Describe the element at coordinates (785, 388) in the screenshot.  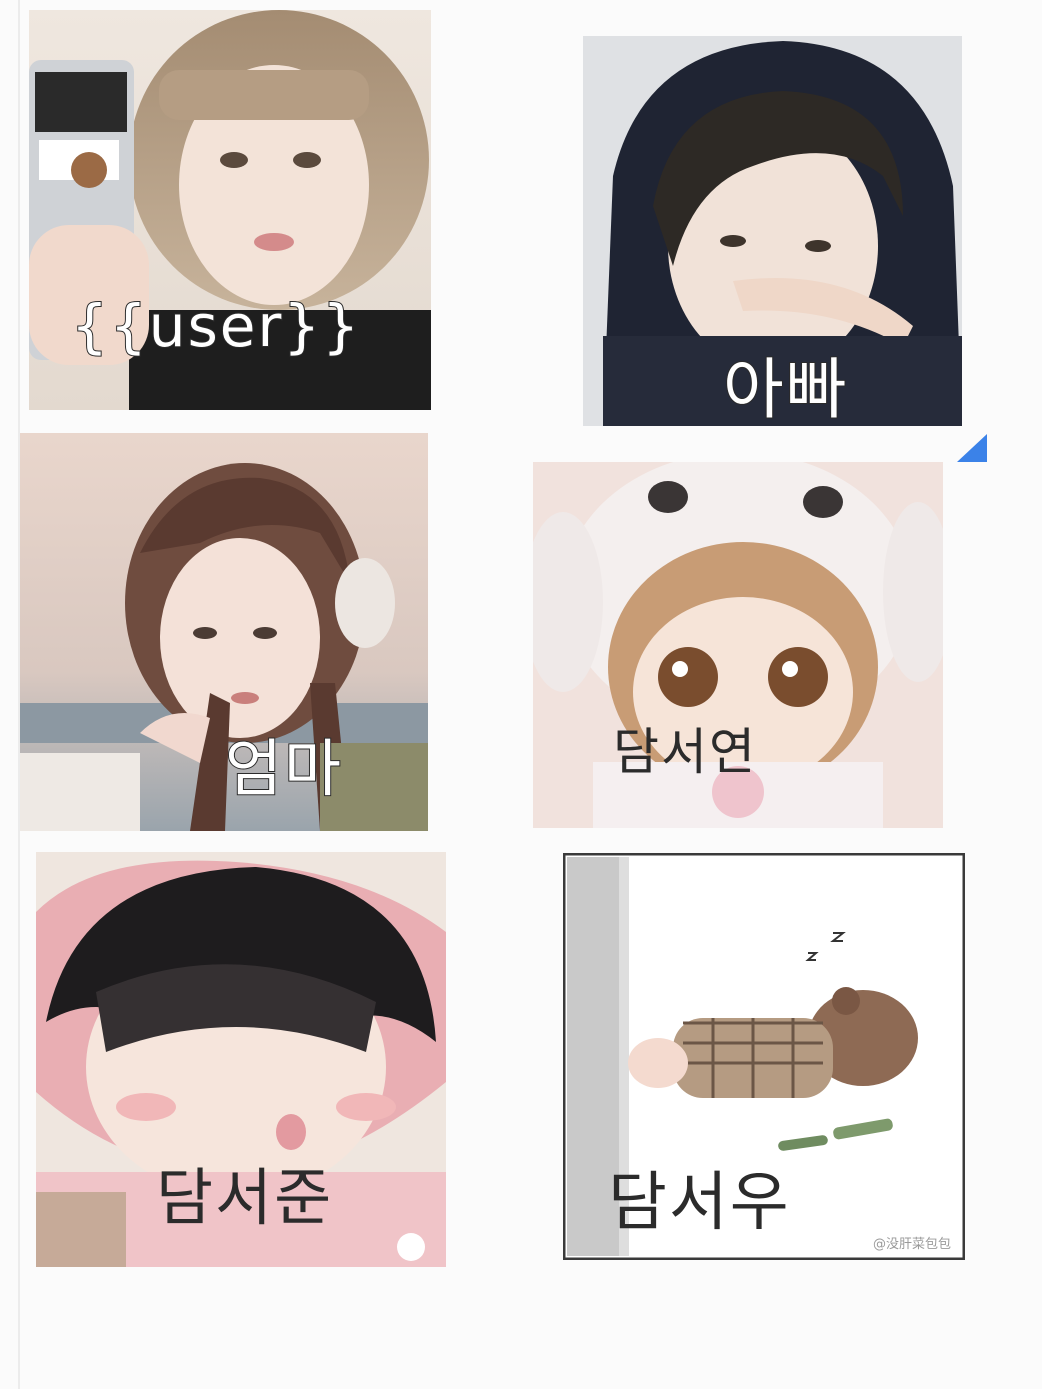
I see `character-name-label: 아빠` at that location.